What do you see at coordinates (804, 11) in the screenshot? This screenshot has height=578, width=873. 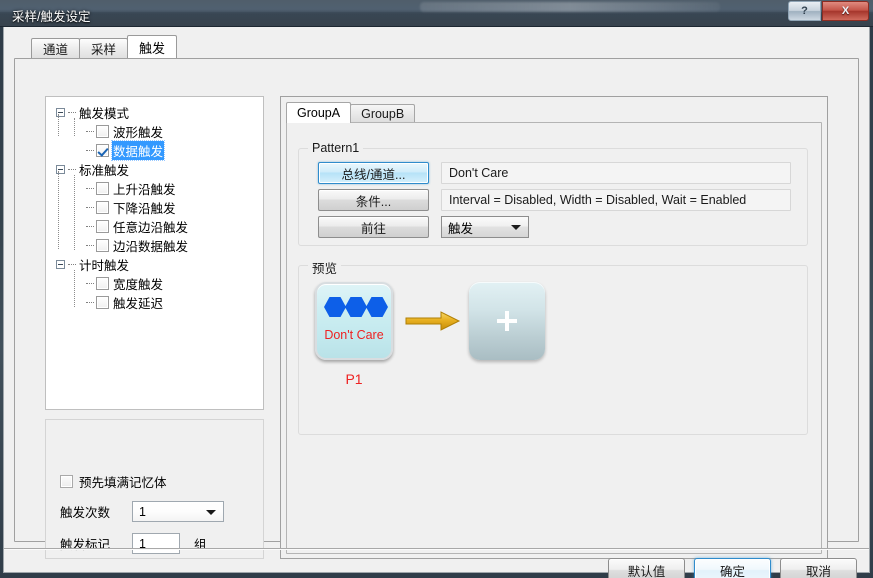 I see `help-icon: ?` at bounding box center [804, 11].